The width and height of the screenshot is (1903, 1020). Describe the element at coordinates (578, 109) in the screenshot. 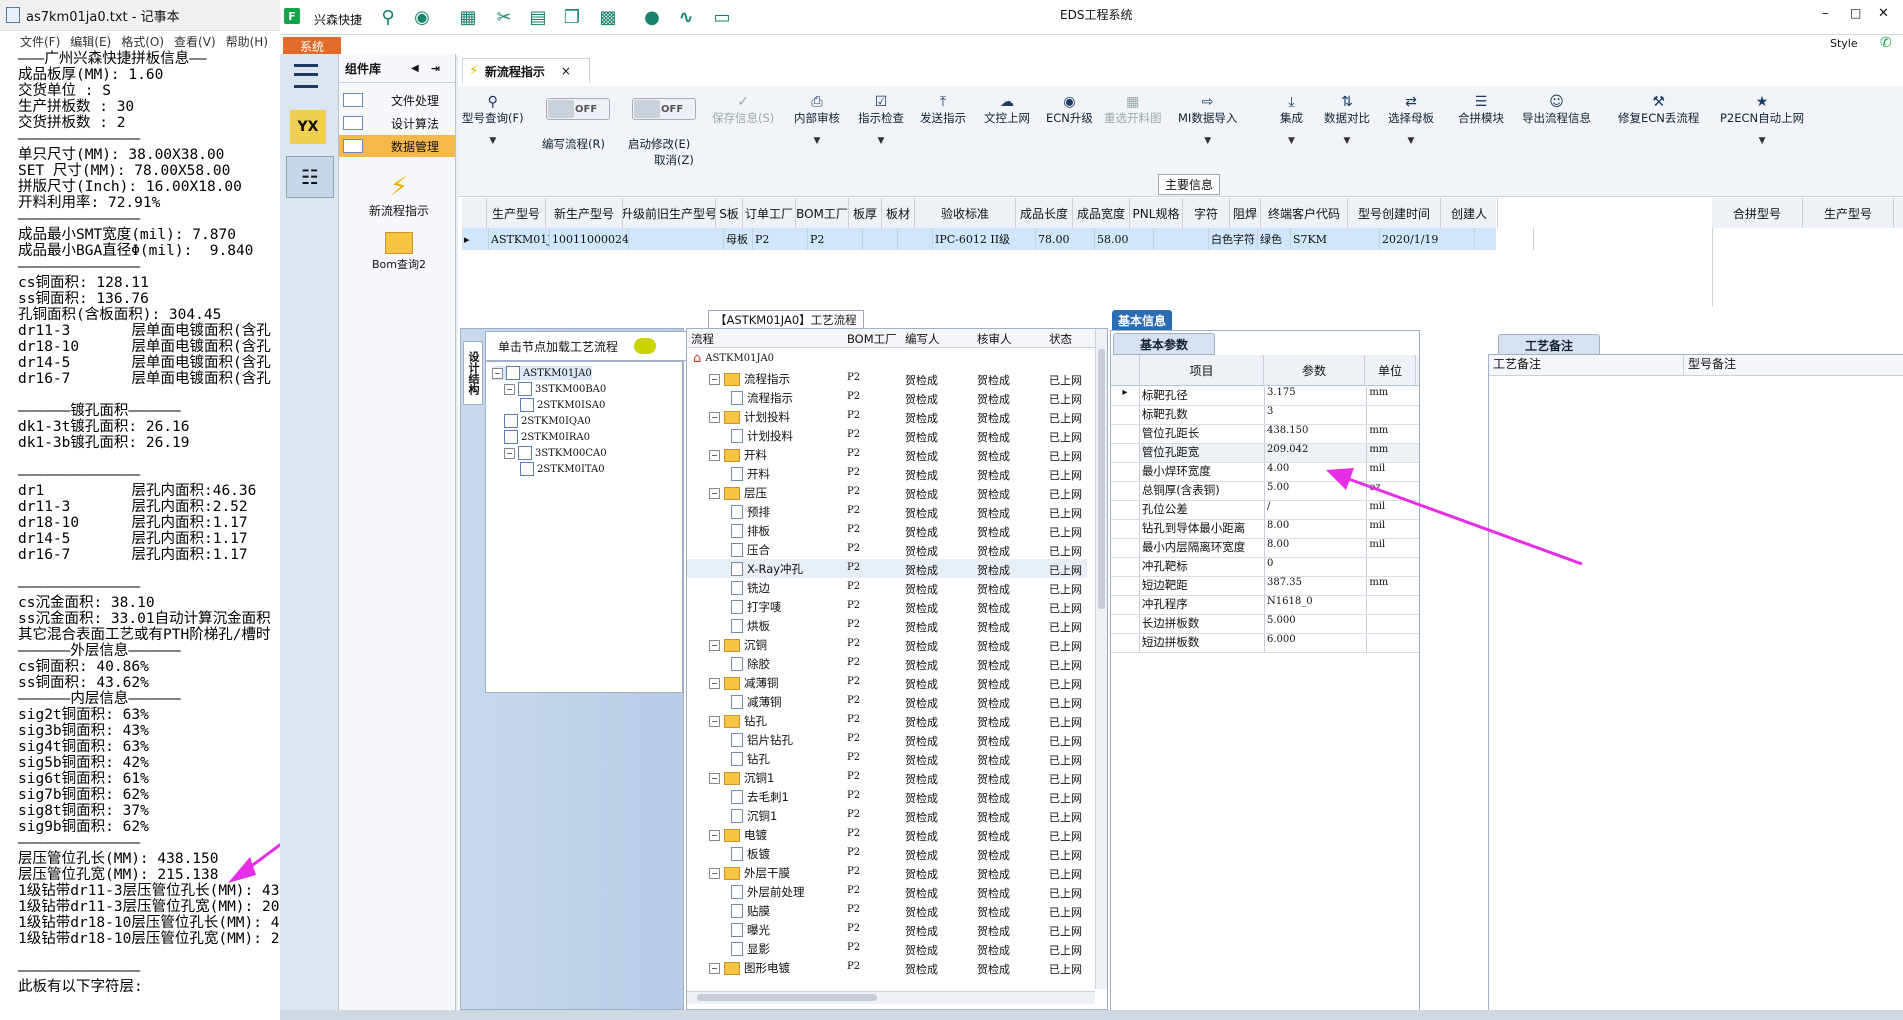

I see `write-flow-toggle: OFF` at that location.